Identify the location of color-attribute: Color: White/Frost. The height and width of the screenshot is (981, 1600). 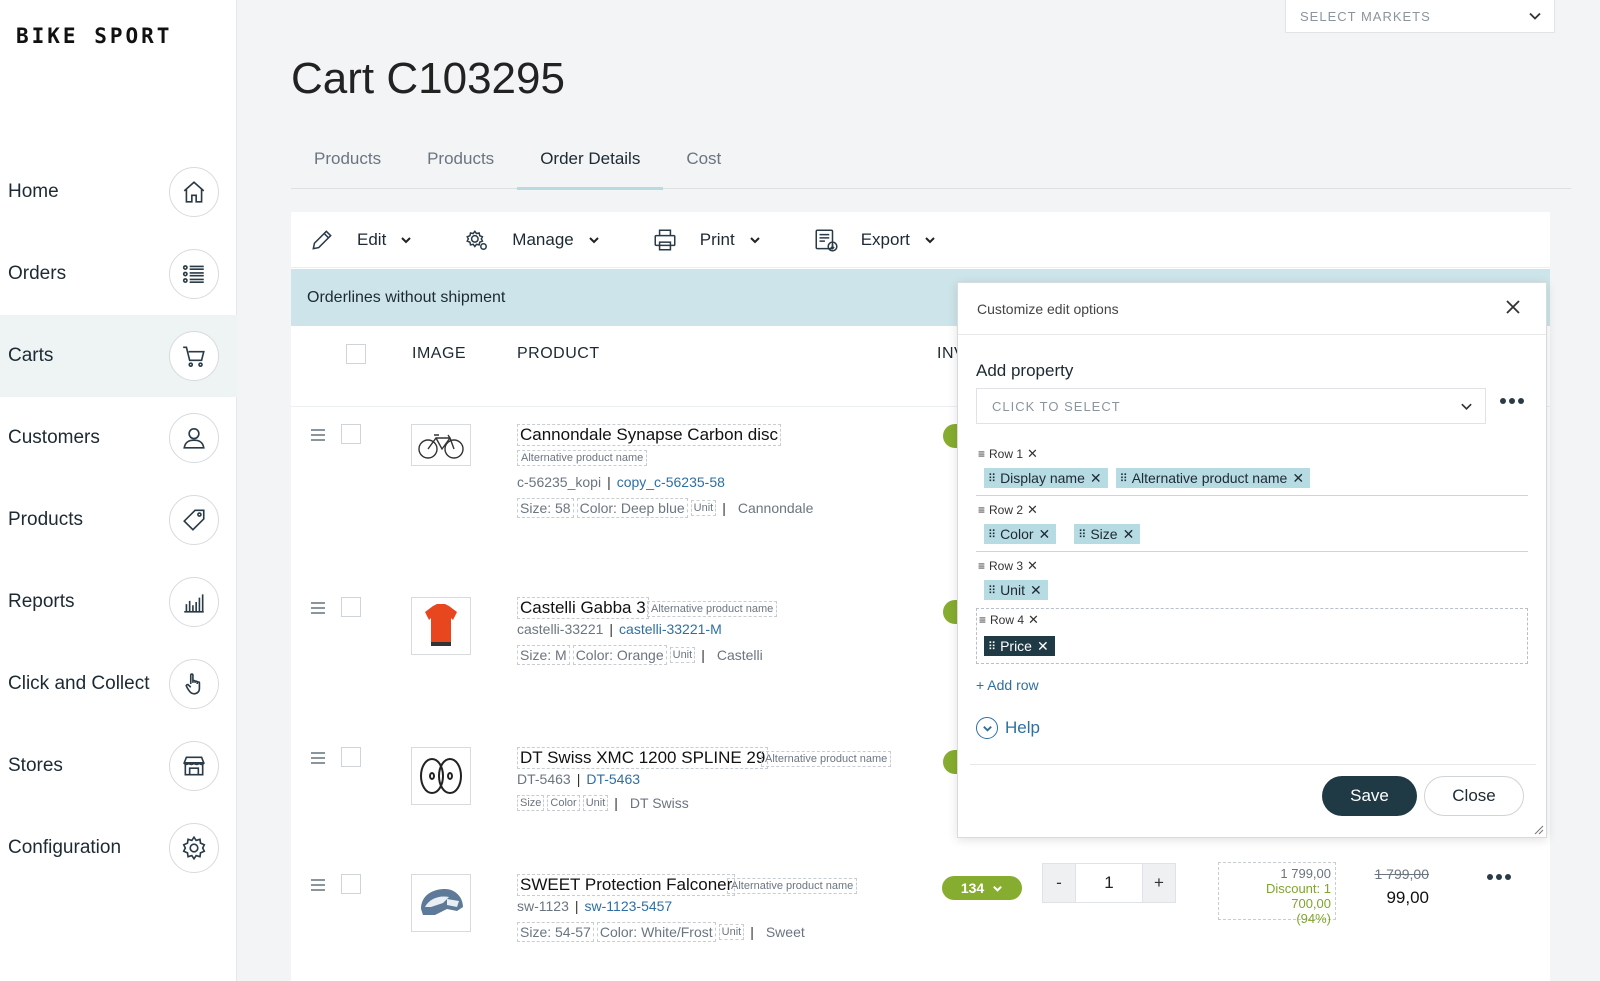
(656, 932).